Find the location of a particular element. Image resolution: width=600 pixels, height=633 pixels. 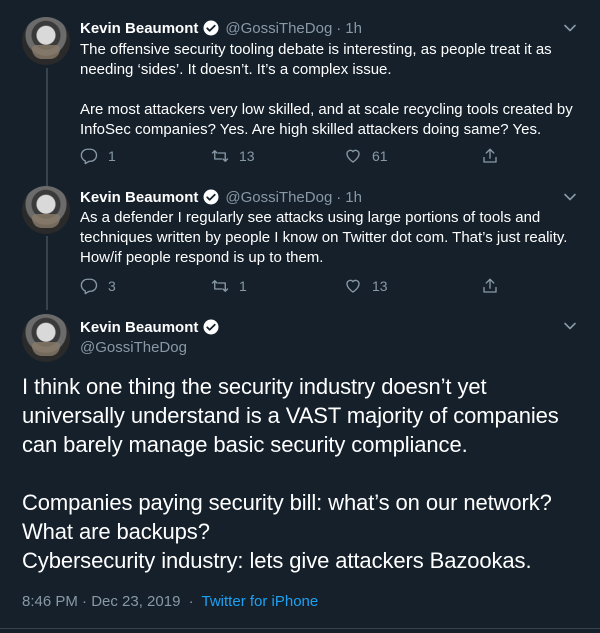

retweet-count: 1 is located at coordinates (243, 286).